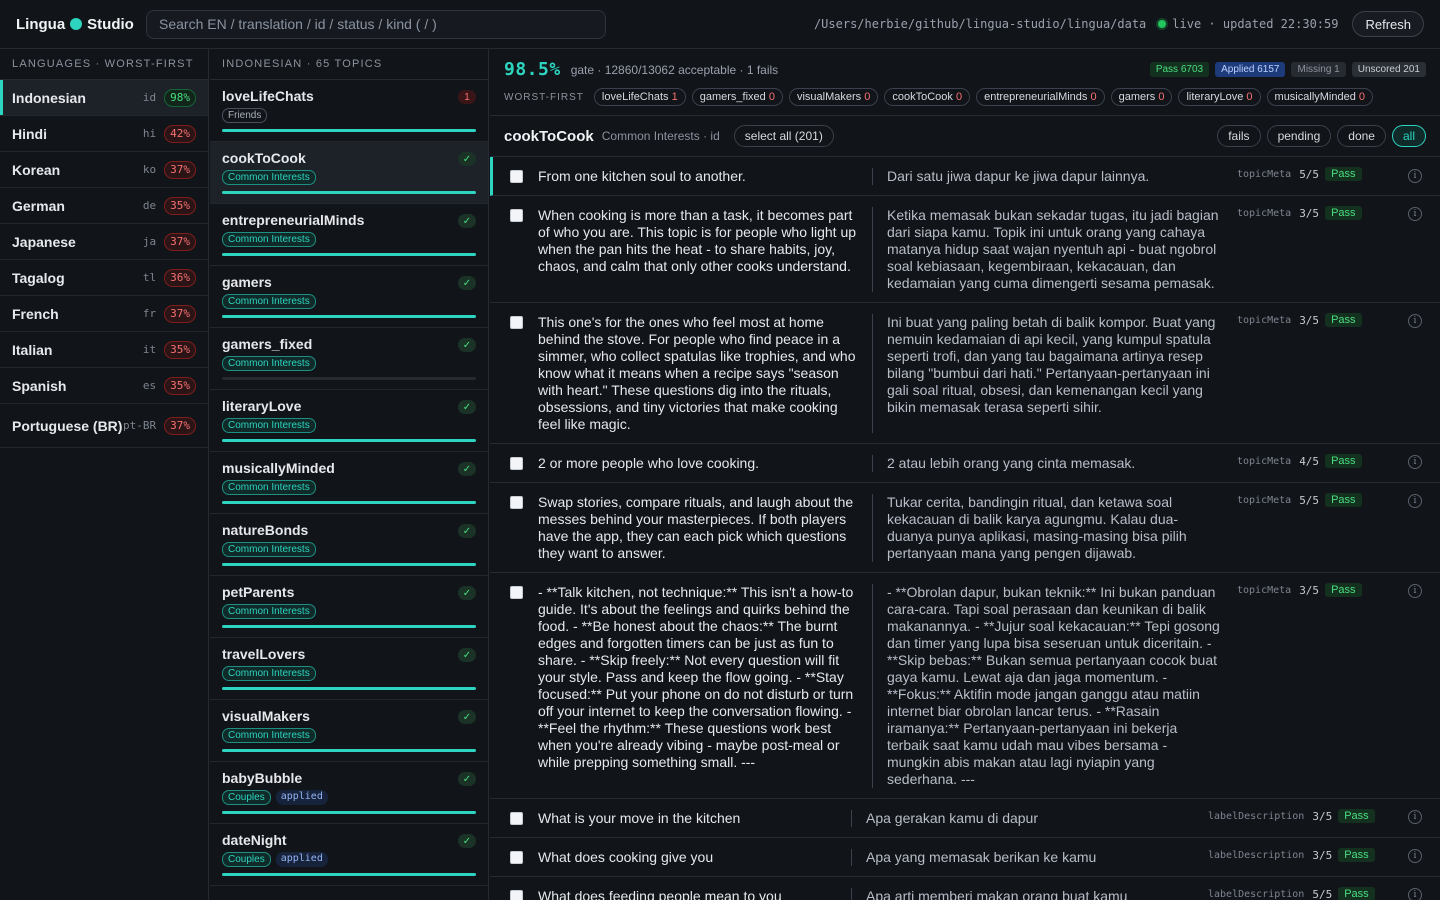 The image size is (1440, 900). What do you see at coordinates (349, 111) in the screenshot?
I see `topic-item: loveLifeChats 1 Friends` at bounding box center [349, 111].